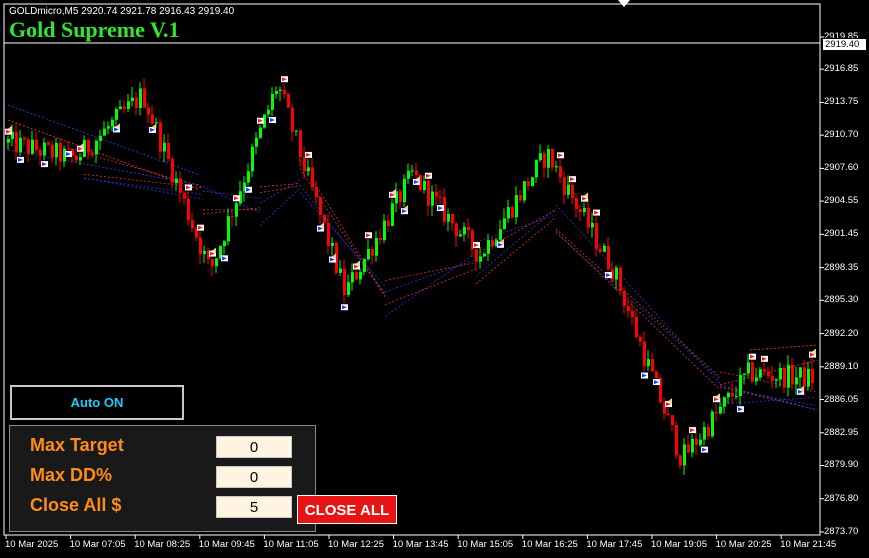 The height and width of the screenshot is (558, 869). I want to click on time-axis-label: 10 Mar 21:45, so click(808, 544).